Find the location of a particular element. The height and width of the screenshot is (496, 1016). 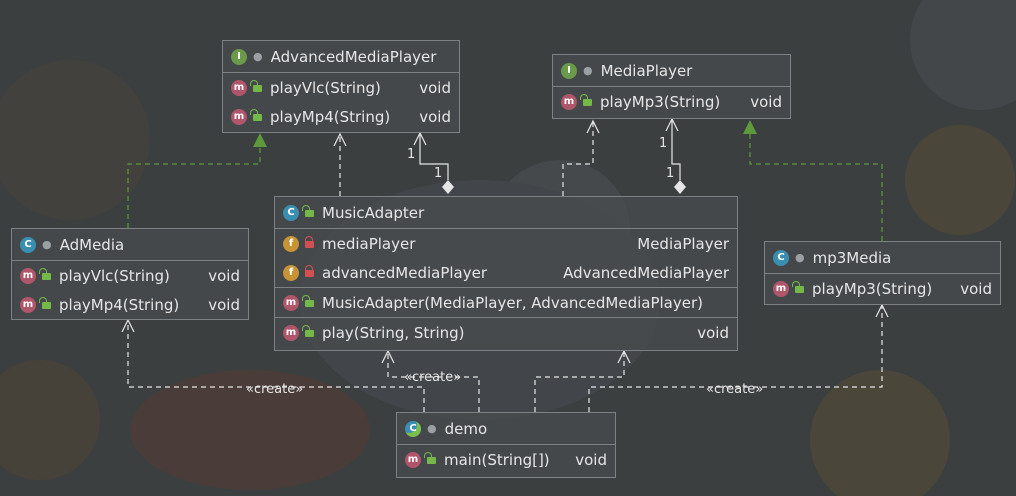

field-name: advancedMediaPlayer is located at coordinates (405, 272).